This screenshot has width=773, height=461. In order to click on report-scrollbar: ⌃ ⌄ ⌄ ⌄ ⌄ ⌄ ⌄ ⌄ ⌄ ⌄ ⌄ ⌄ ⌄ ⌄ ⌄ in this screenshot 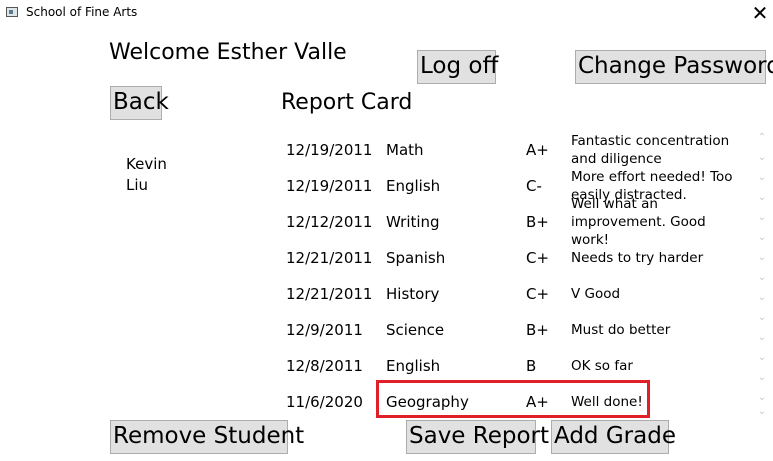, I will do `click(762, 276)`.